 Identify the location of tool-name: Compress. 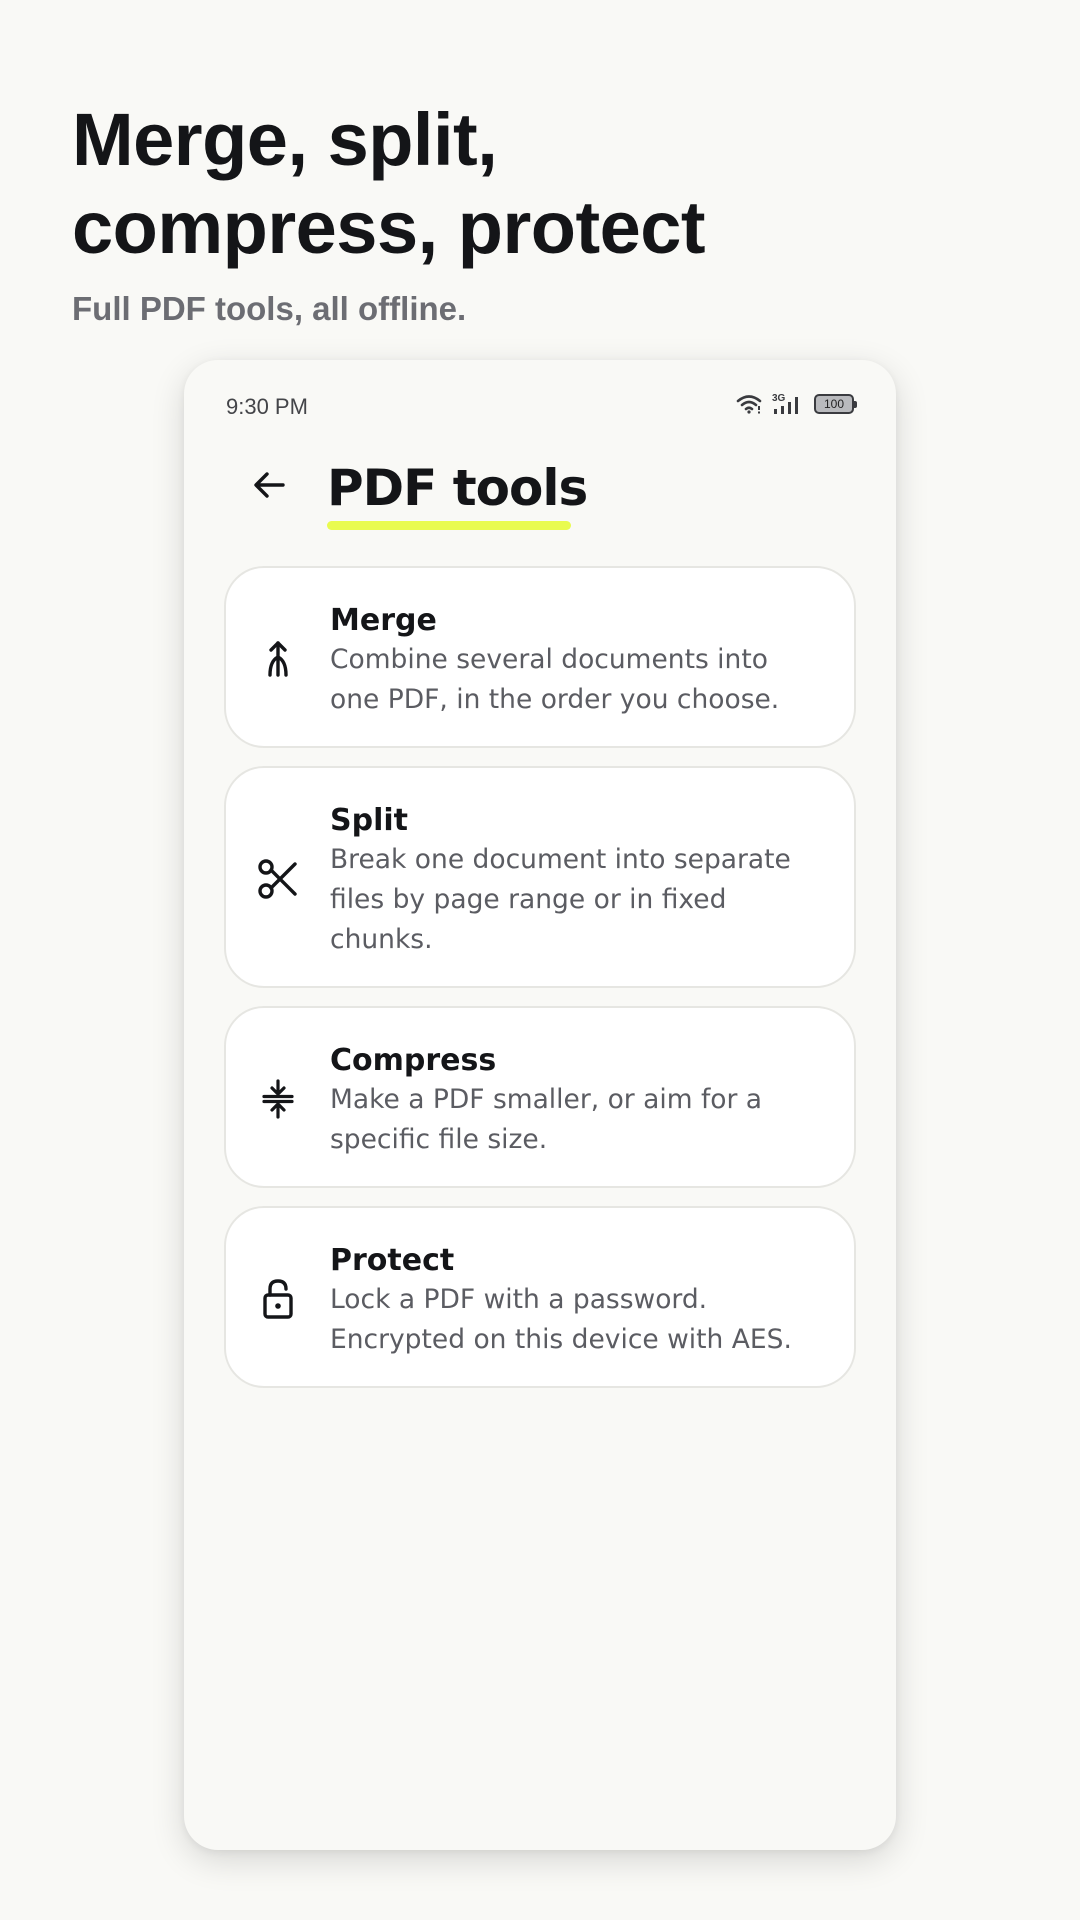
(413, 1060).